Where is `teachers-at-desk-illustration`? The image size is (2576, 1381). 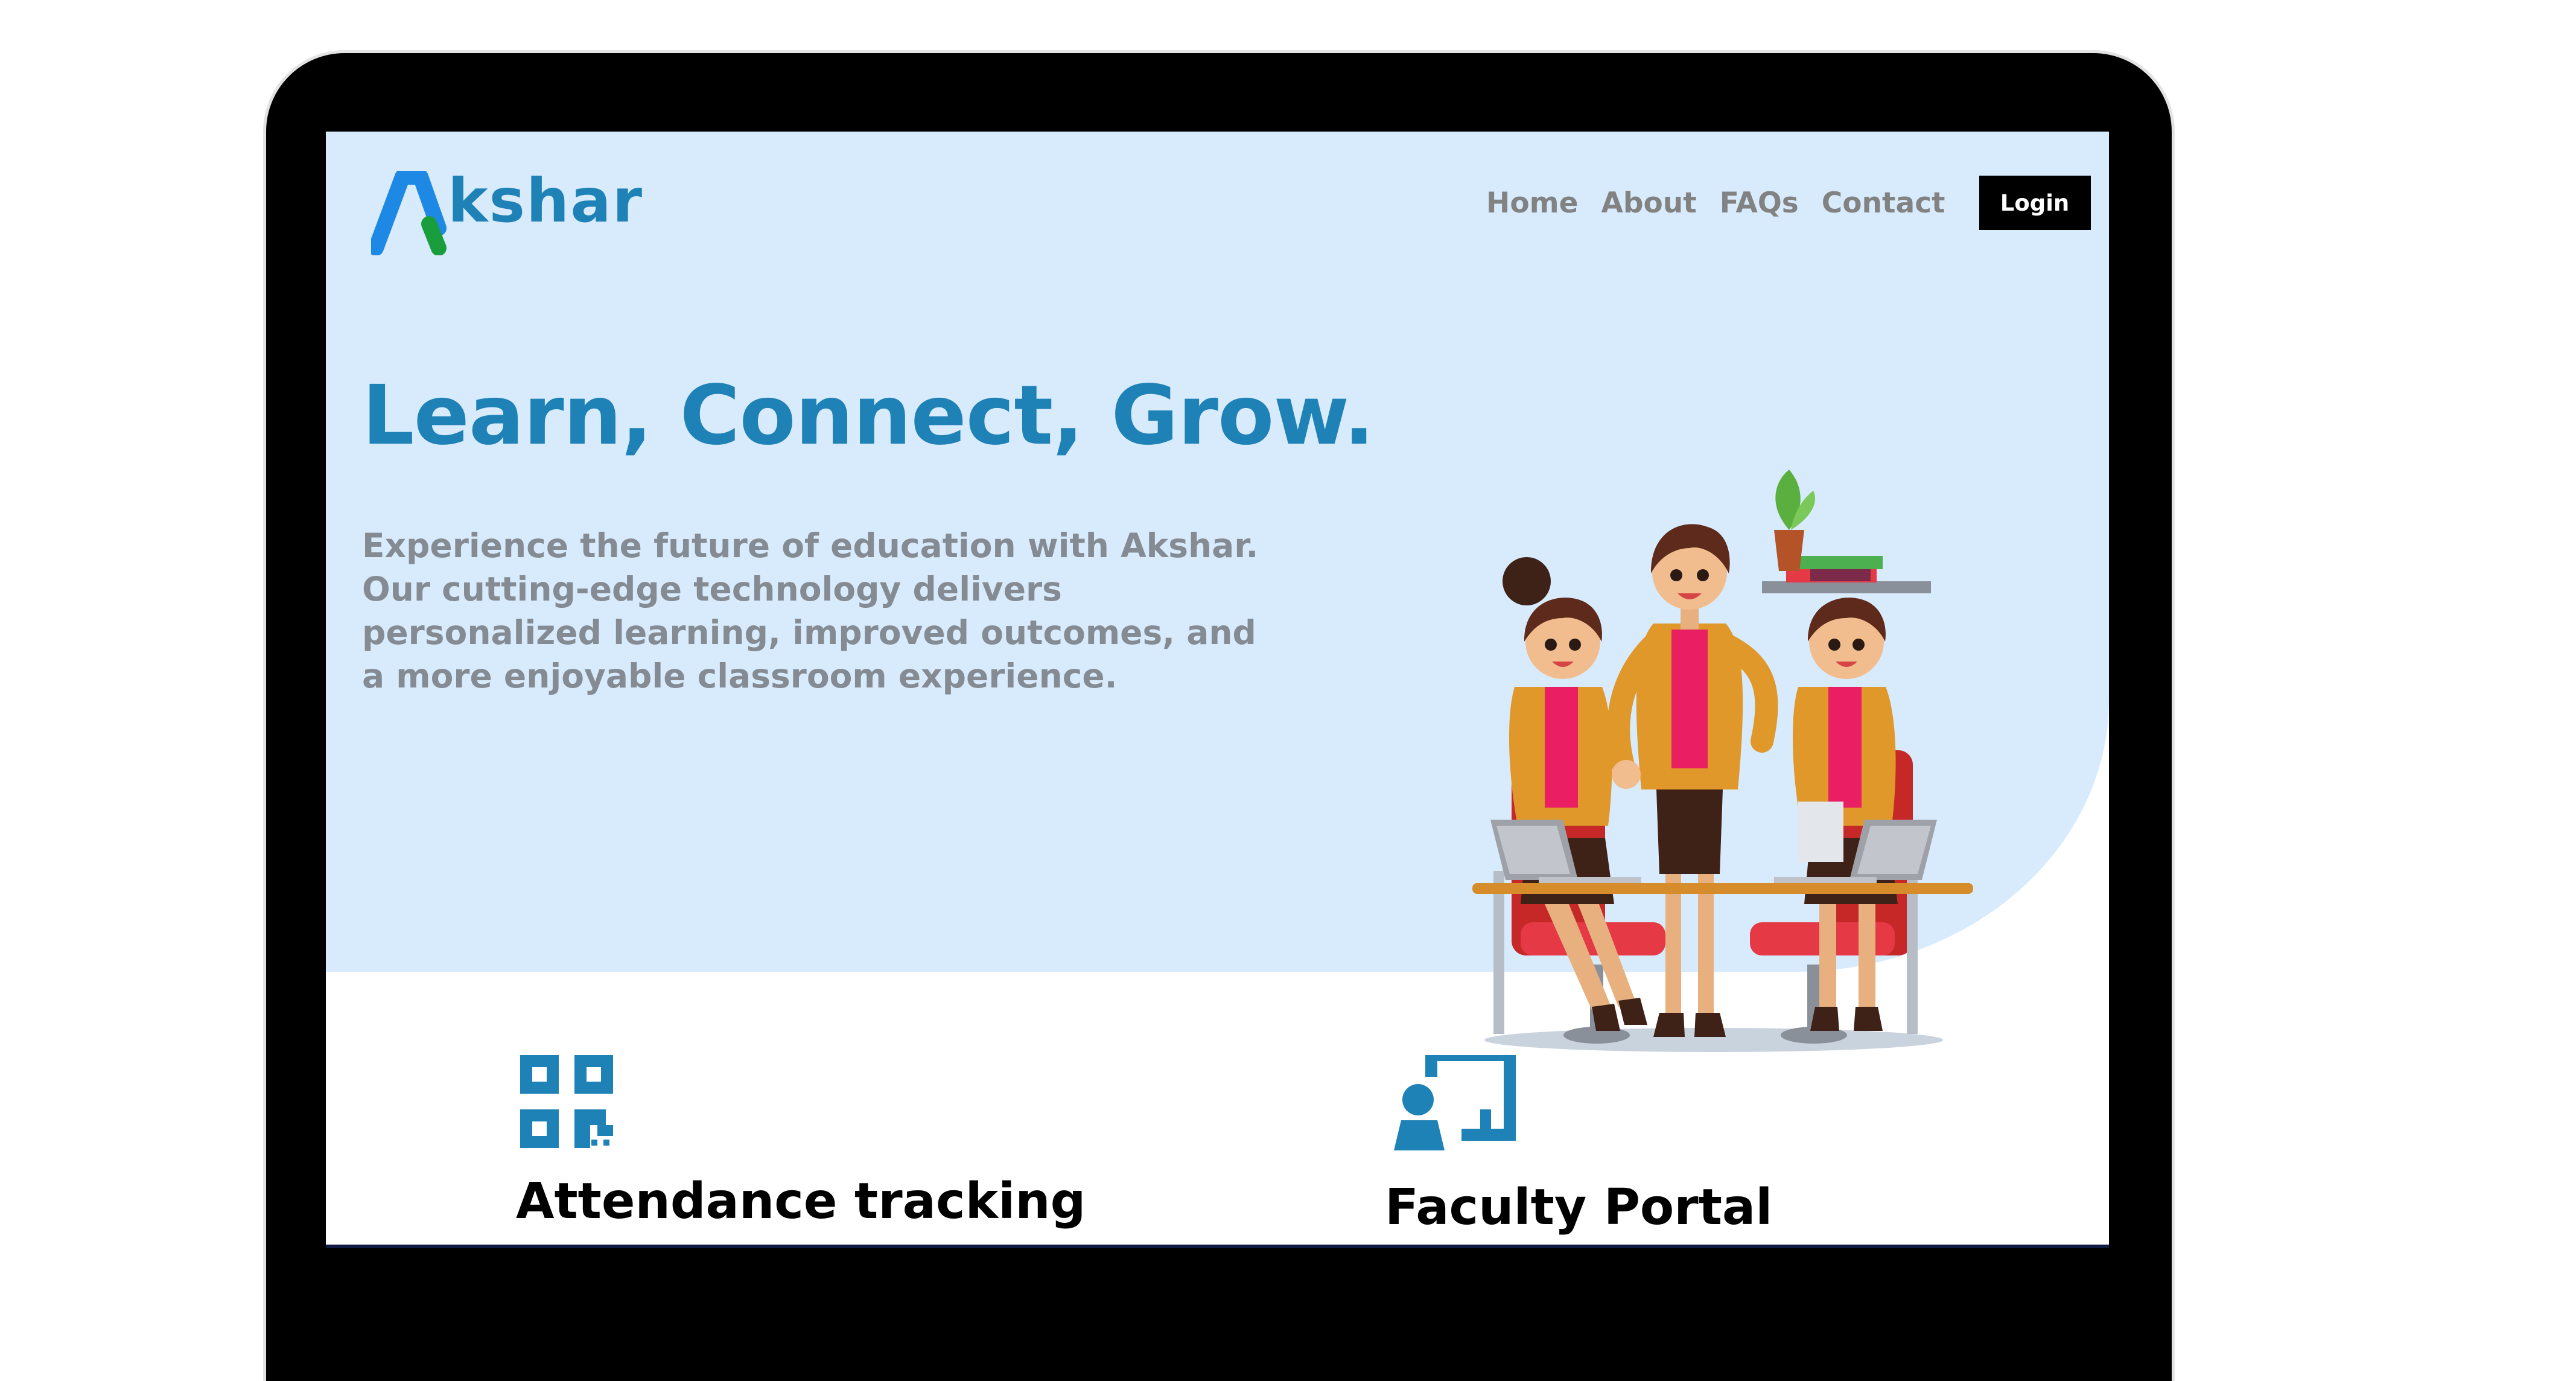 teachers-at-desk-illustration is located at coordinates (1722, 761).